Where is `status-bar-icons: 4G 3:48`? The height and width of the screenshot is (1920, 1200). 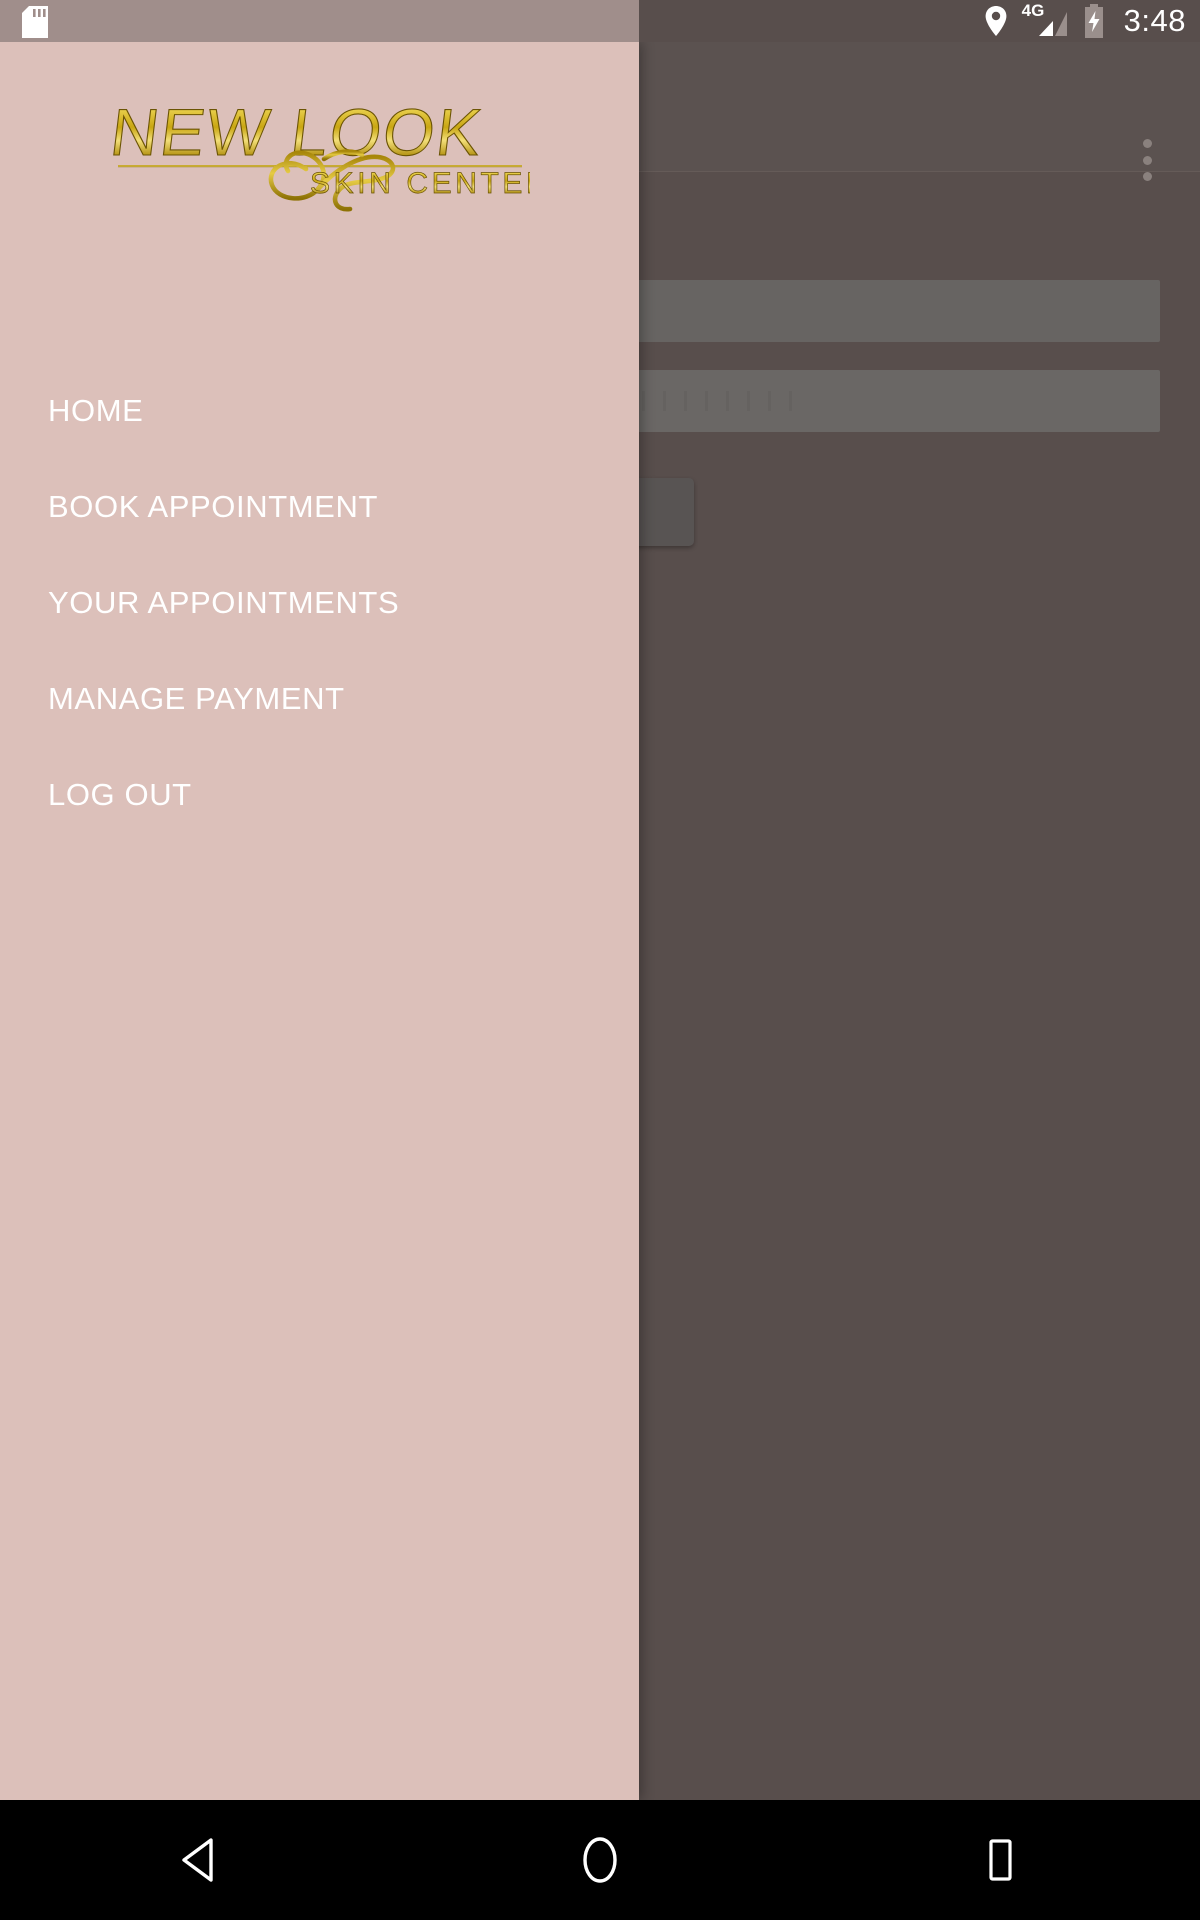 status-bar-icons: 4G 3:48 is located at coordinates (1085, 21).